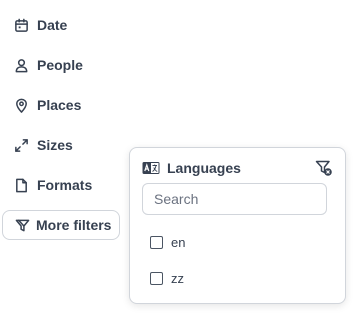  Describe the element at coordinates (21, 65) in the screenshot. I see `person-icon` at that location.